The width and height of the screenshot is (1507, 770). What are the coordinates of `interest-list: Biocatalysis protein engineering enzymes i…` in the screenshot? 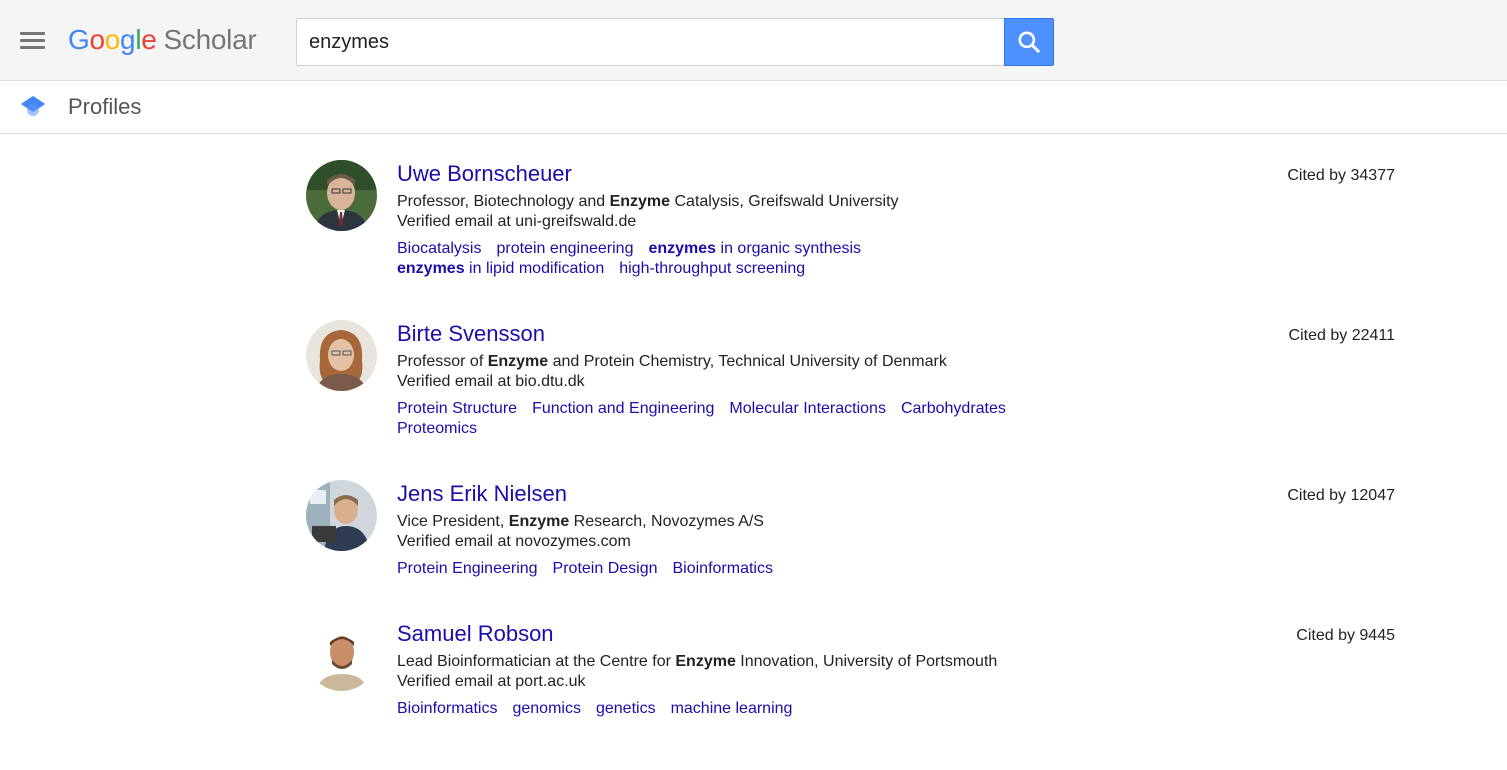 It's located at (747, 259).